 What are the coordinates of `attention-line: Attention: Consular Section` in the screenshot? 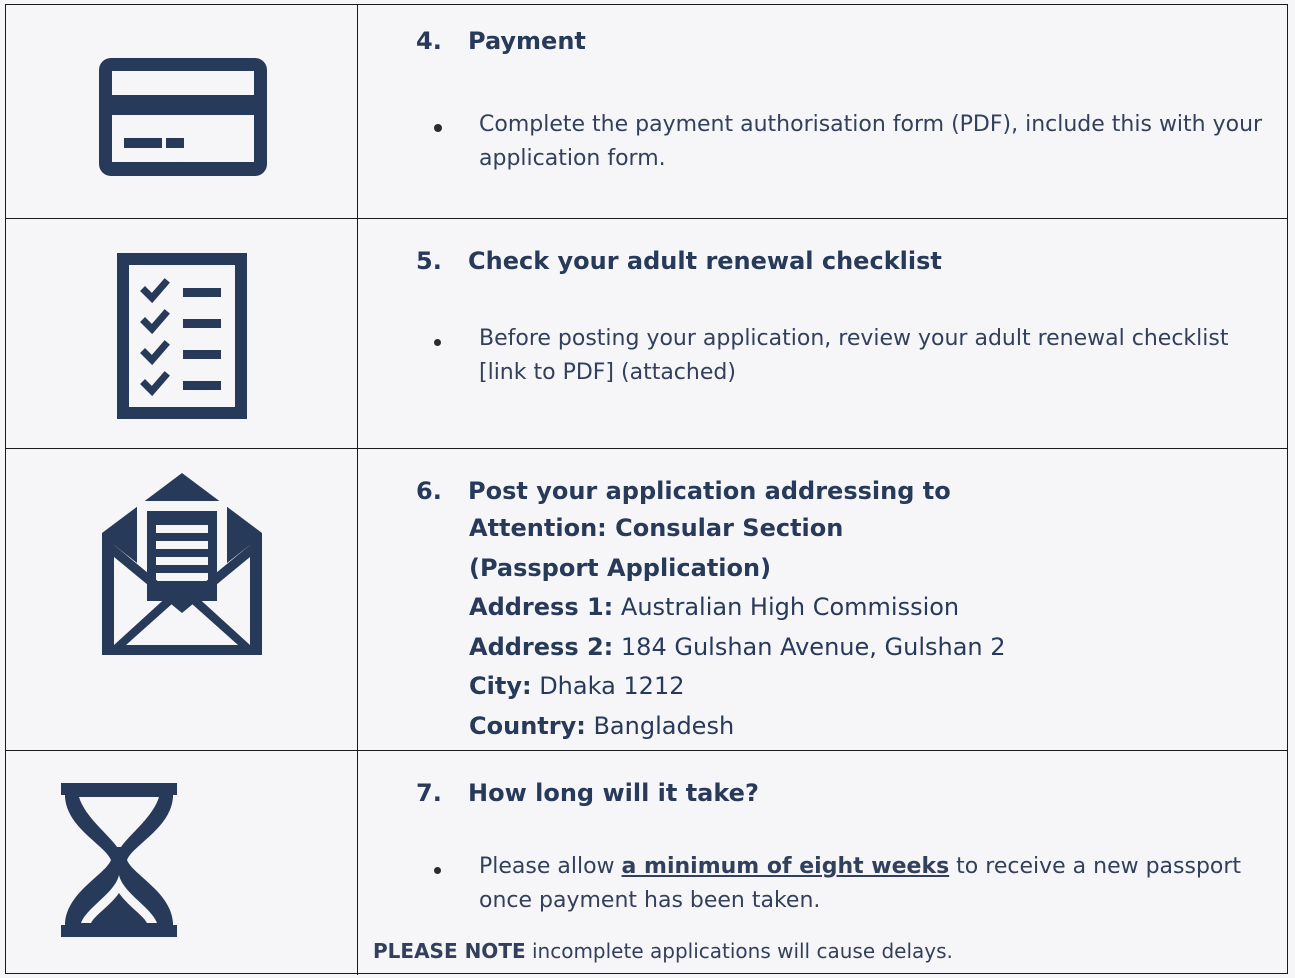 It's located at (656, 528).